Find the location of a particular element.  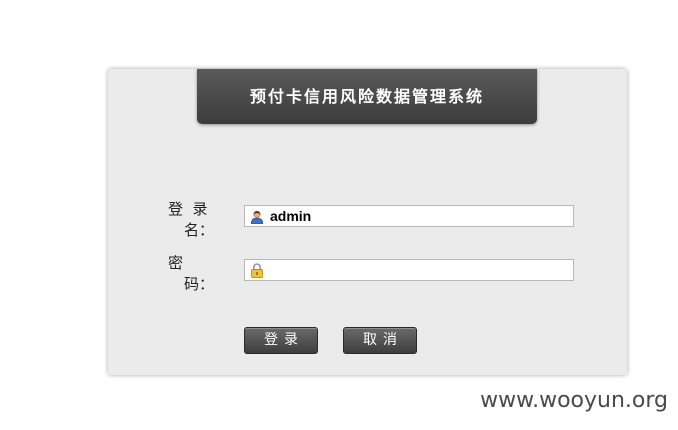

username-value: admin is located at coordinates (291, 216).